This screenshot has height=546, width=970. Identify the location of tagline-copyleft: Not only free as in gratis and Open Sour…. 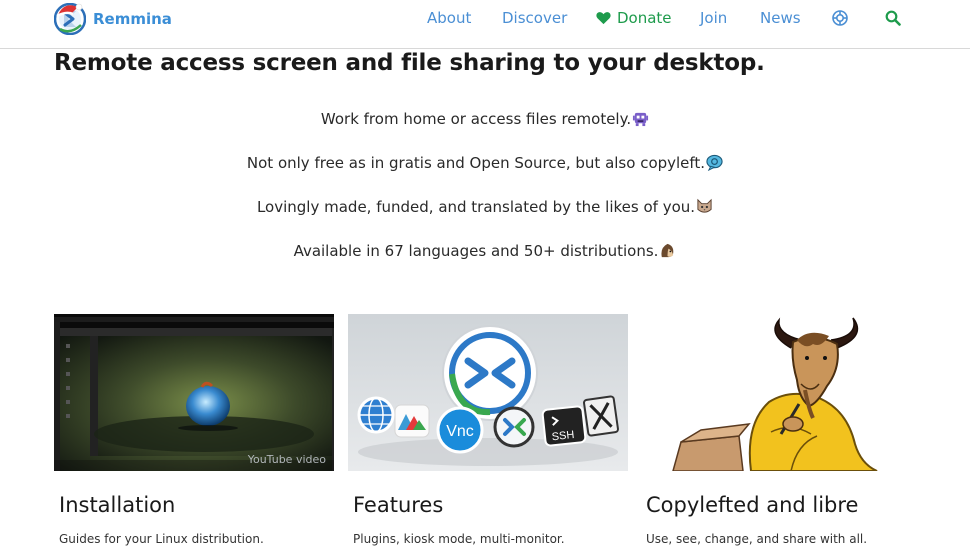
(485, 163).